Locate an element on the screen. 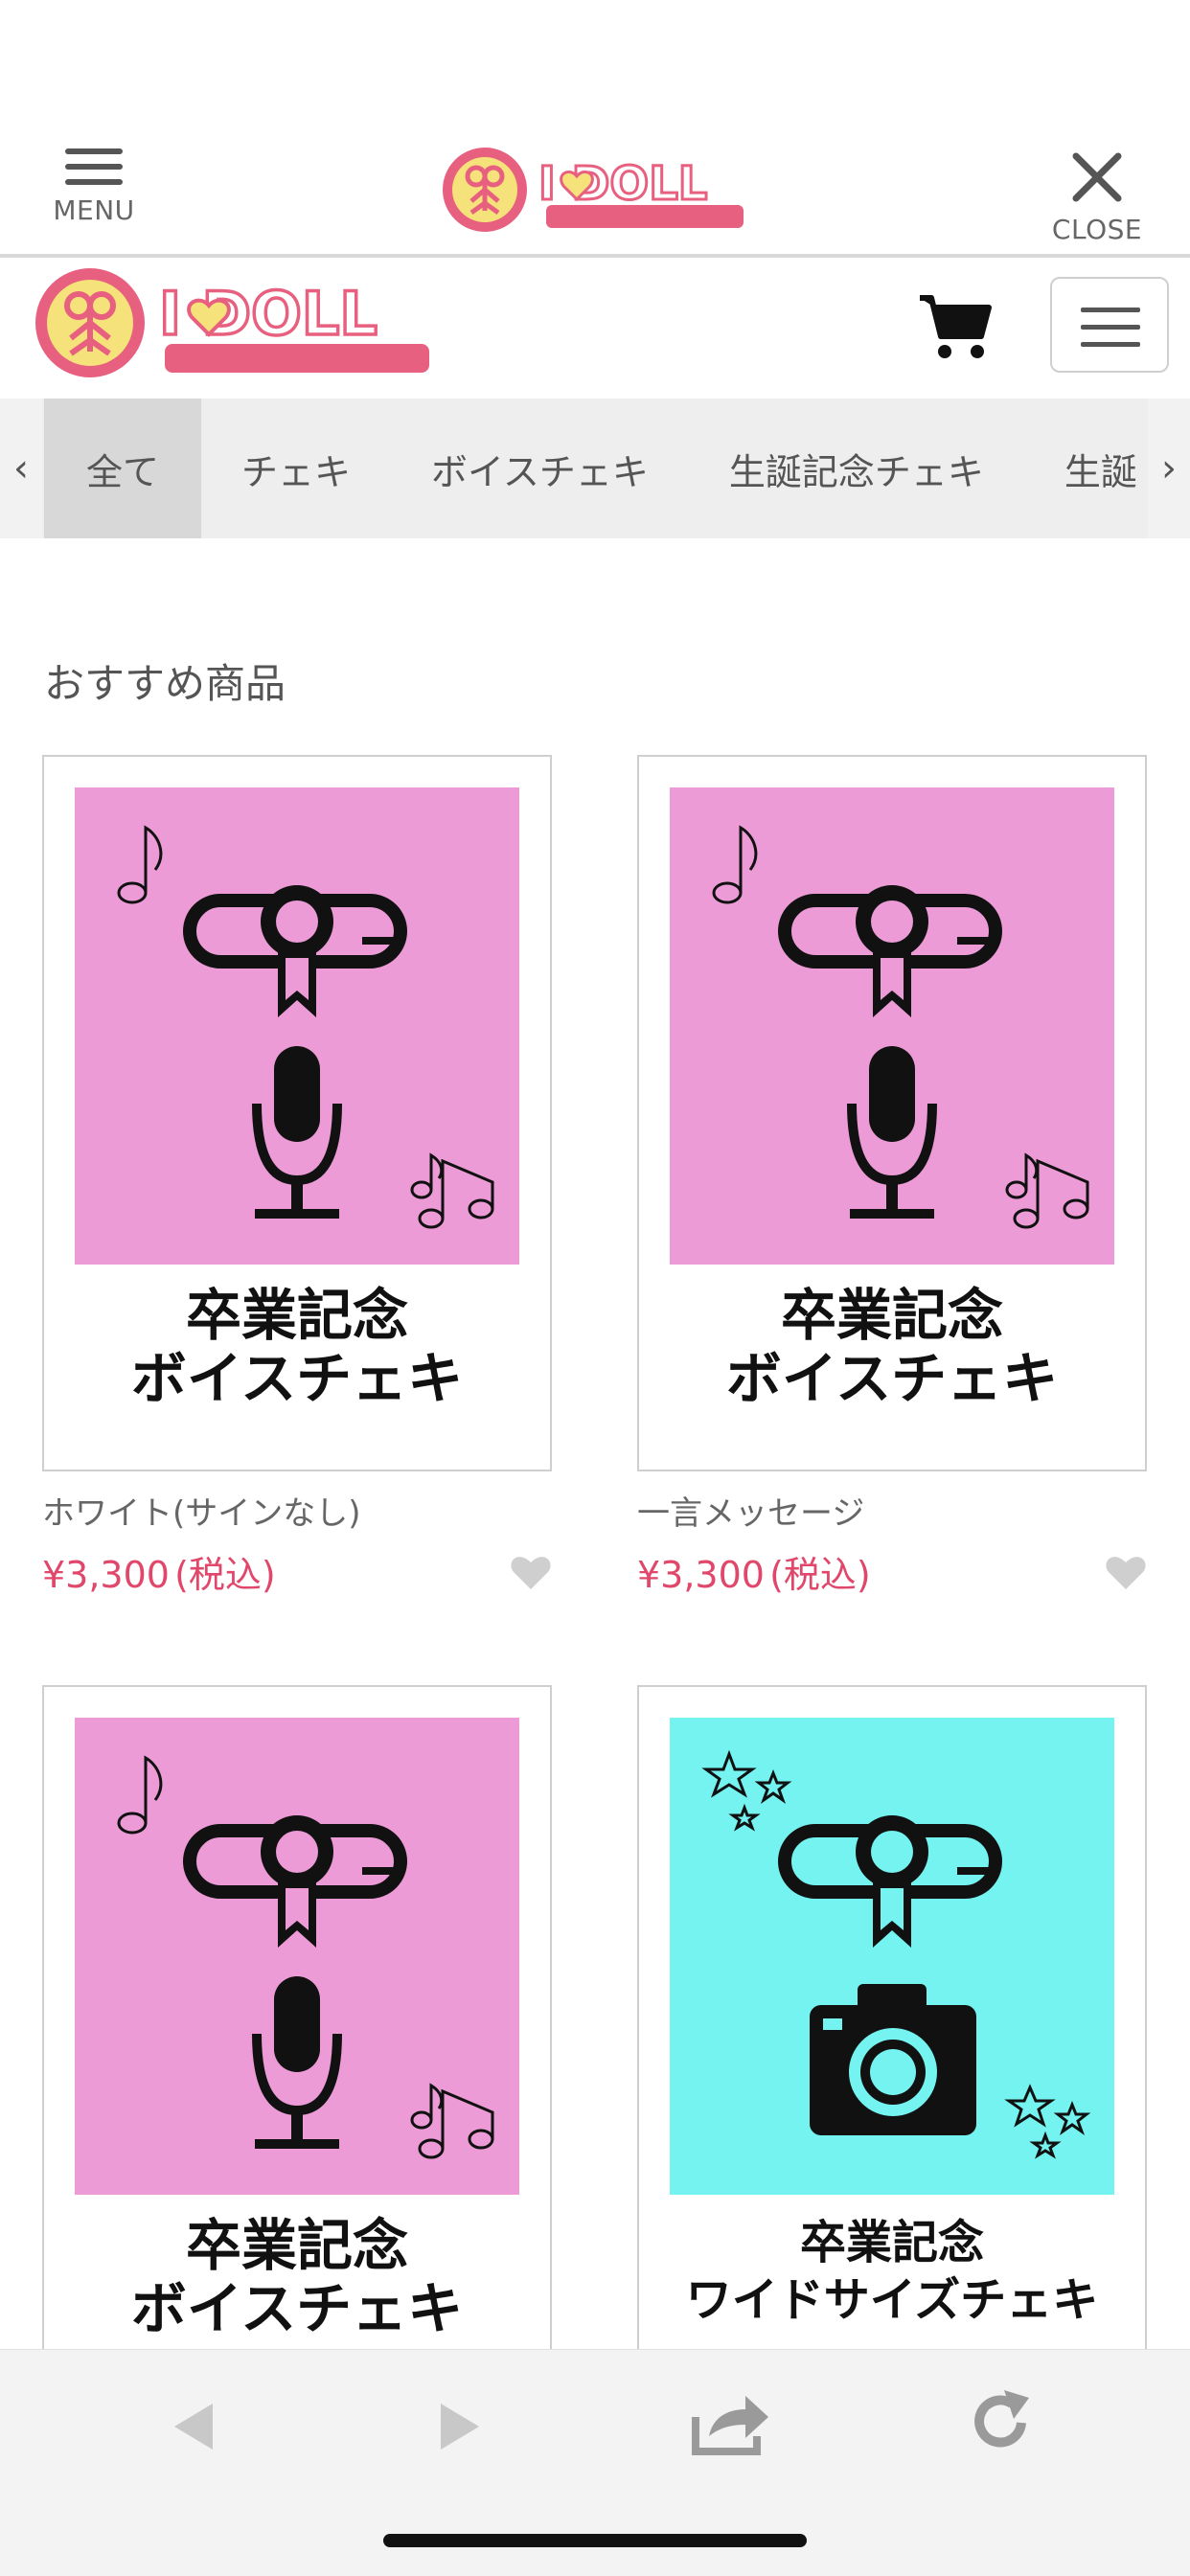 Image resolution: width=1190 pixels, height=2576 pixels. category-tabs: 全て チェキ ボイスチェキ 生誕記念チェキ 生誕 is located at coordinates (611, 468).